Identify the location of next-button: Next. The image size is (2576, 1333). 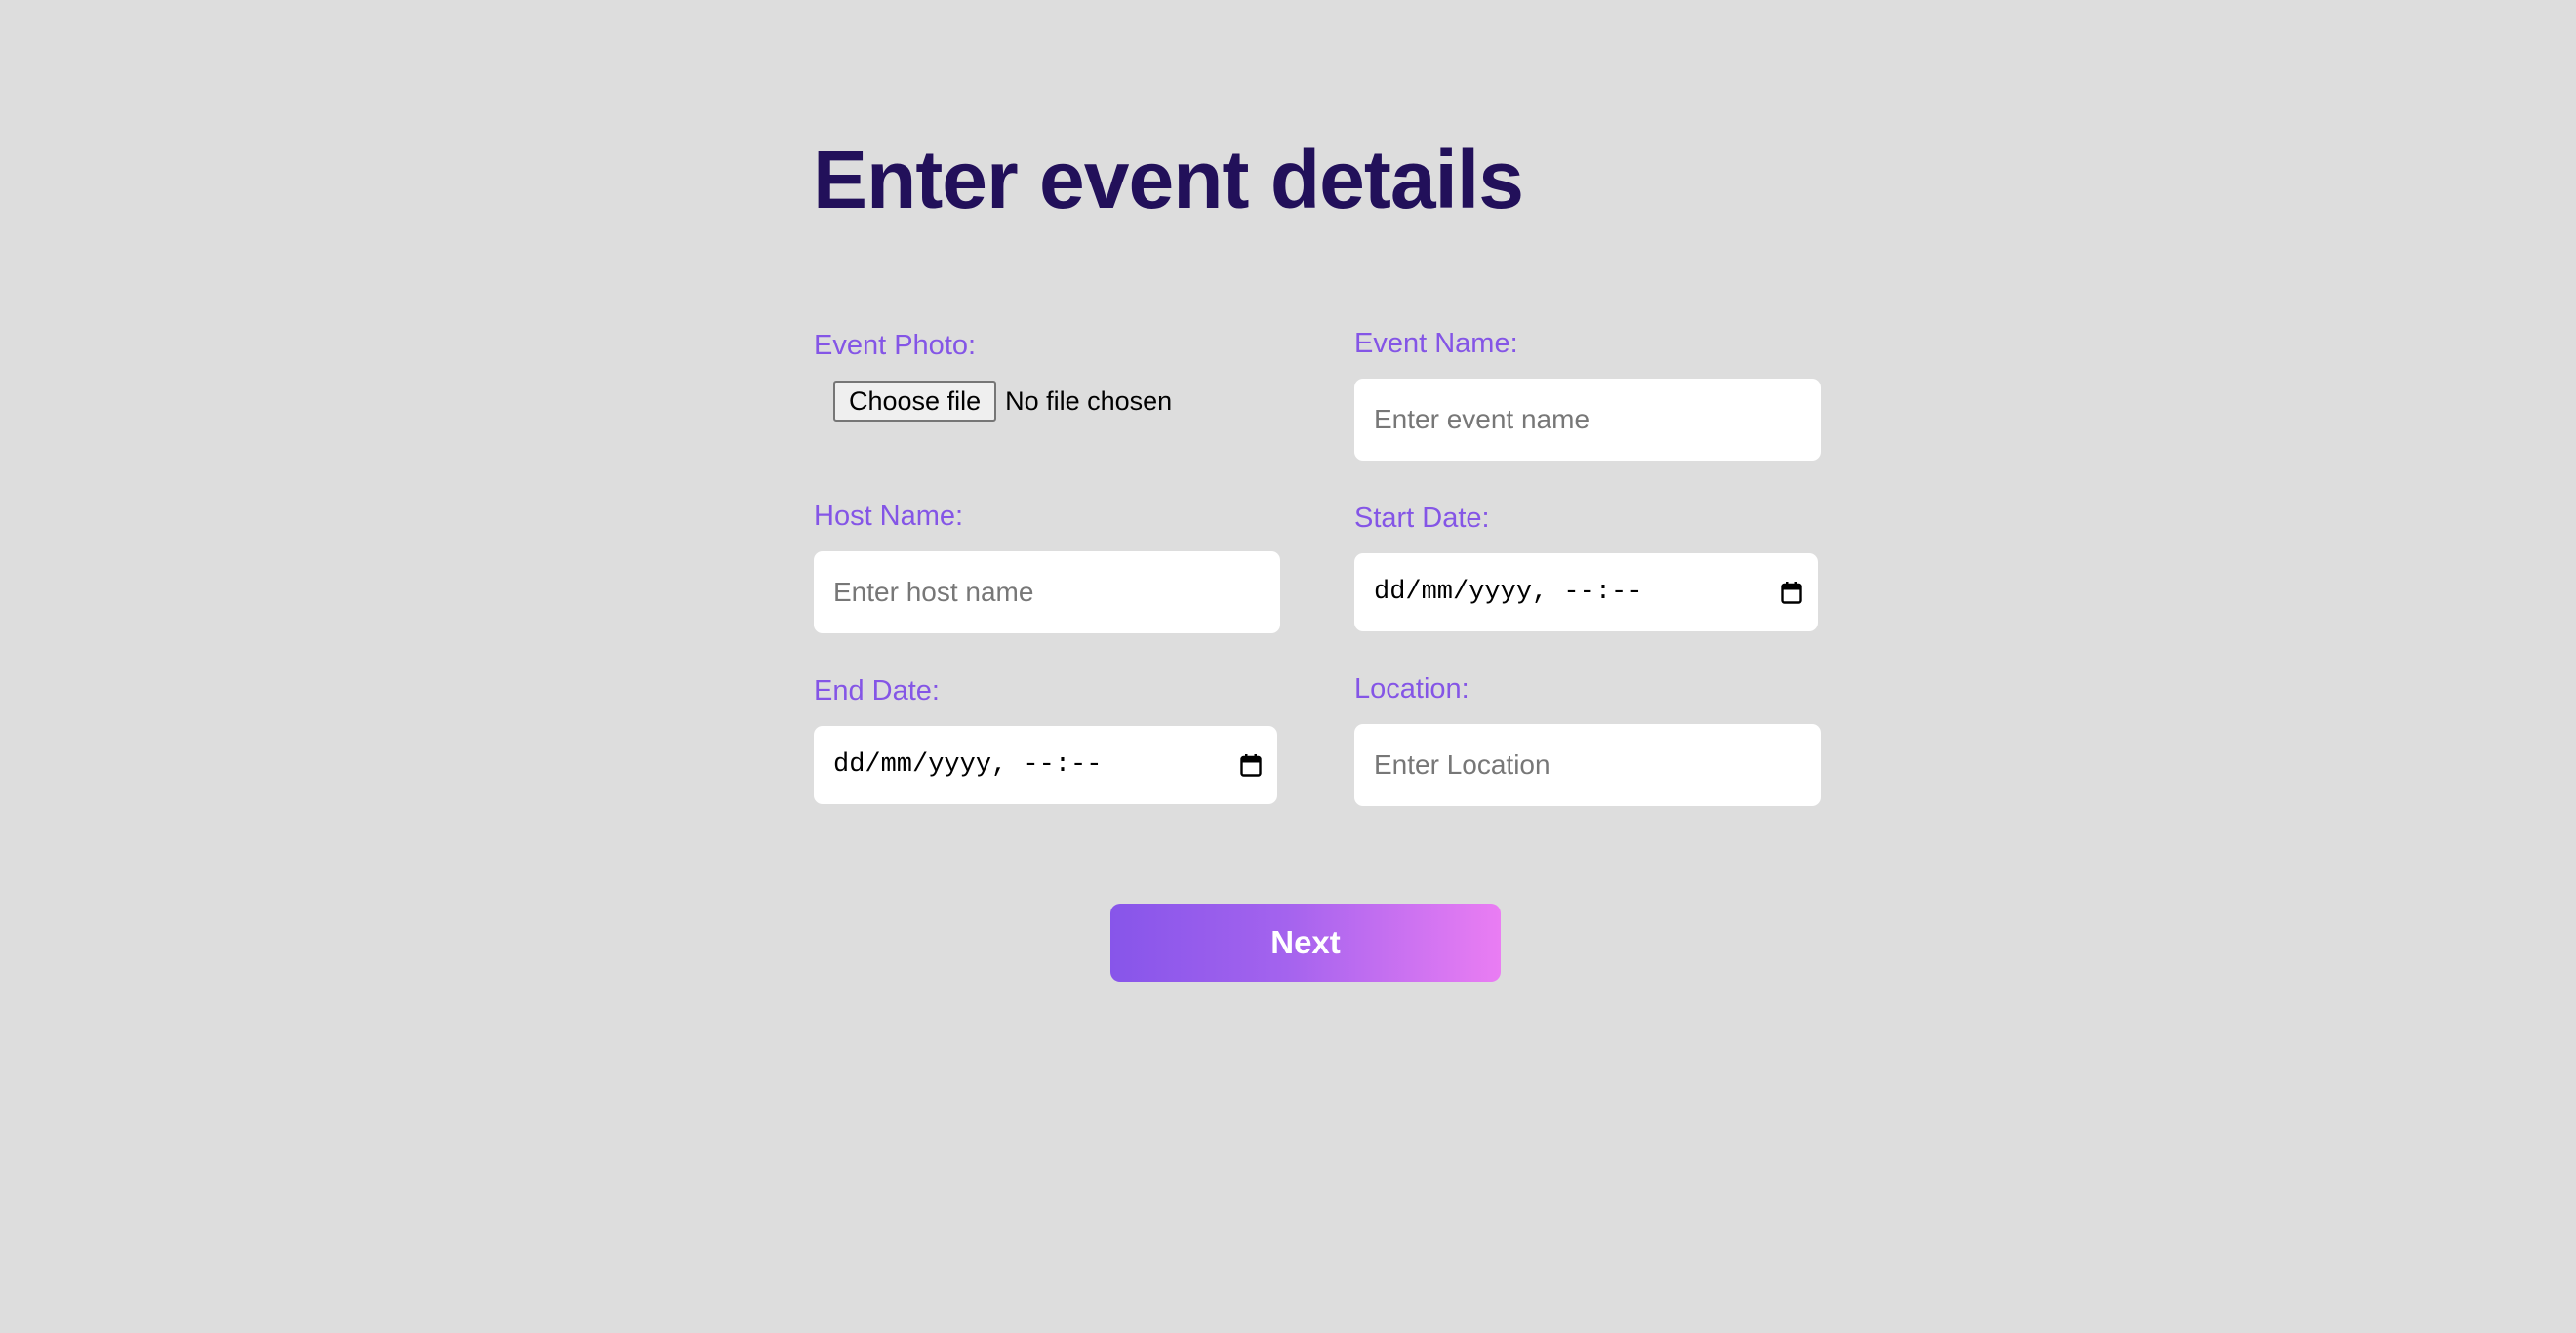
(1305, 943).